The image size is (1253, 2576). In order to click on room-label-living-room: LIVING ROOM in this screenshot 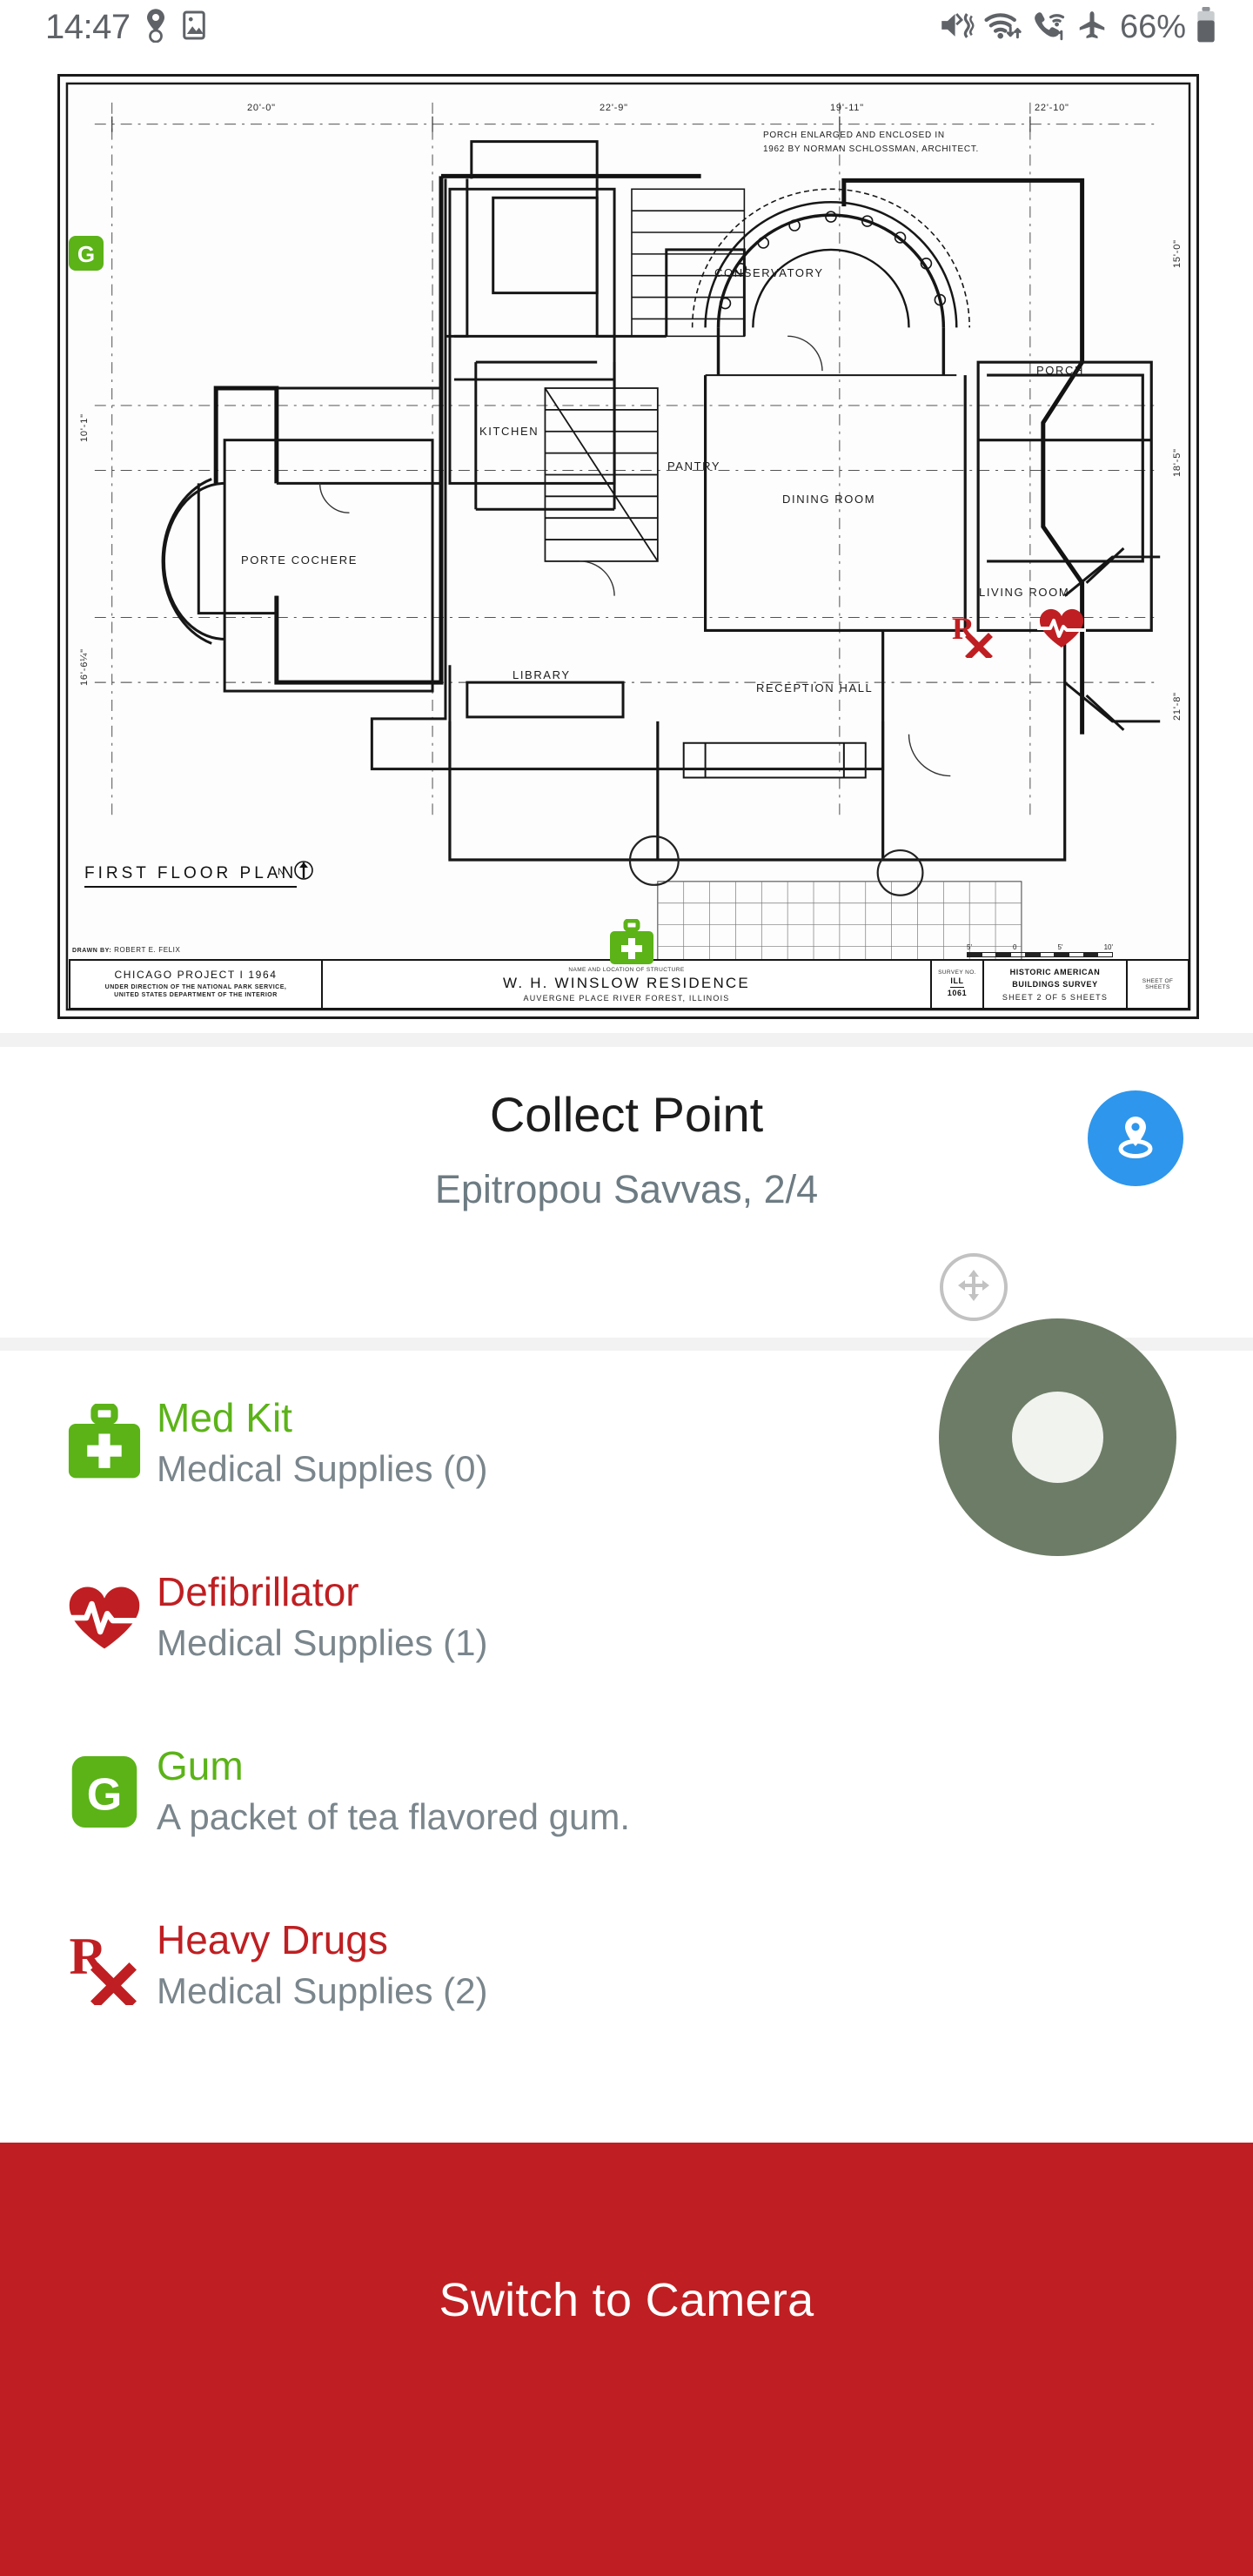, I will do `click(1024, 592)`.